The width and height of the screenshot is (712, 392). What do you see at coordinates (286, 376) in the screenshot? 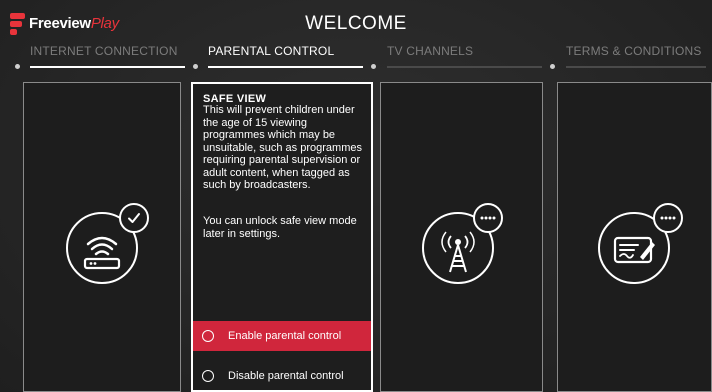
I see `option-label: Disable parental control` at bounding box center [286, 376].